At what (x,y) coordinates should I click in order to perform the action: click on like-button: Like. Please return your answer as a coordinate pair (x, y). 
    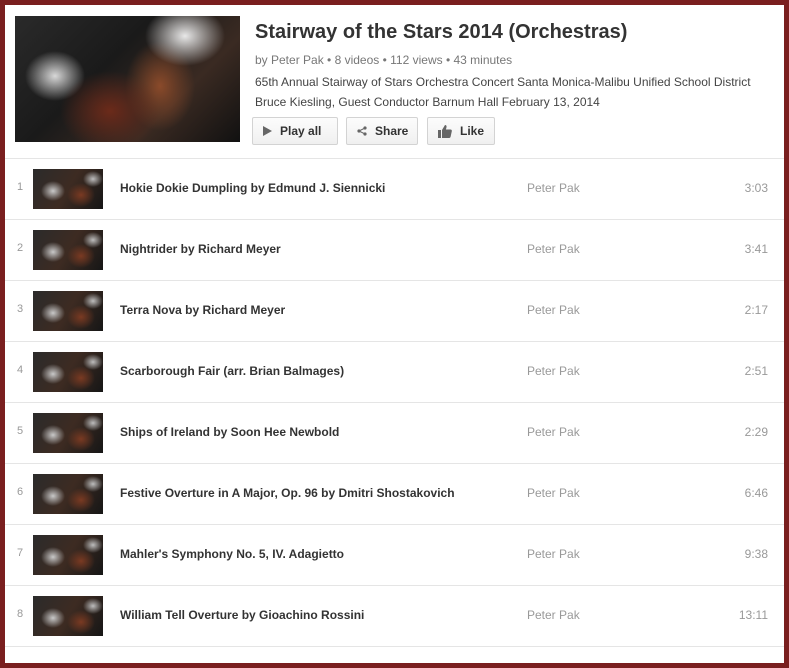
    Looking at the image, I should click on (461, 131).